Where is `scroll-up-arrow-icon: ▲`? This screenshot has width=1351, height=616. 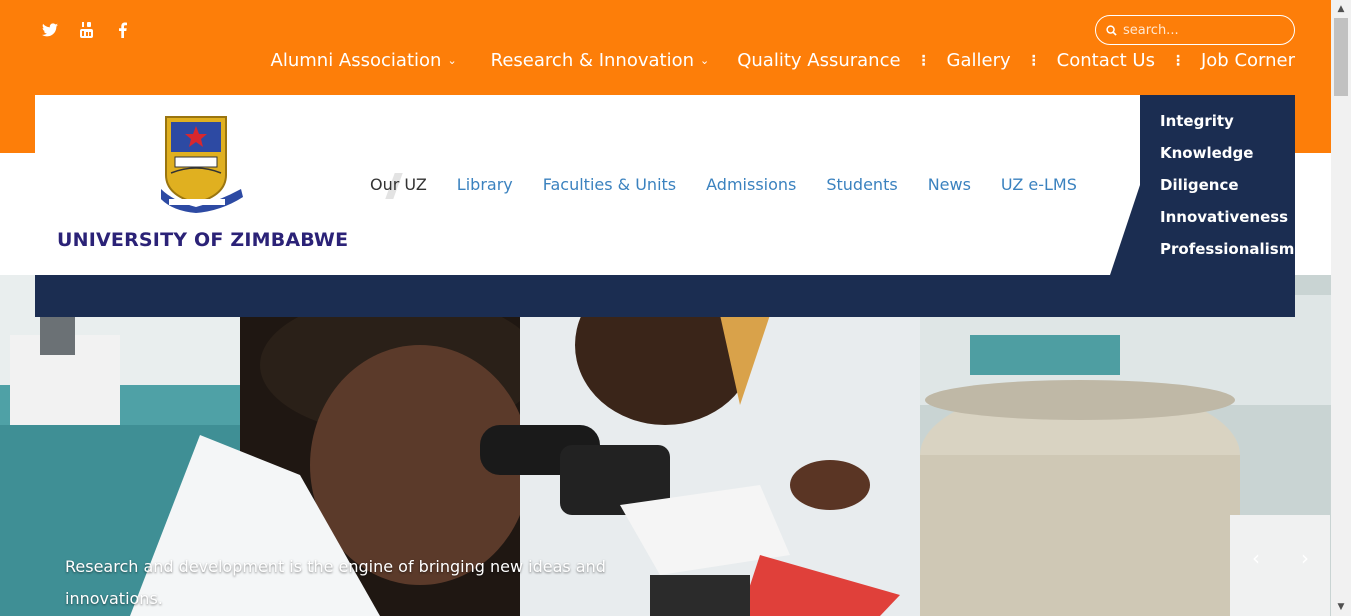 scroll-up-arrow-icon: ▲ is located at coordinates (1341, 9).